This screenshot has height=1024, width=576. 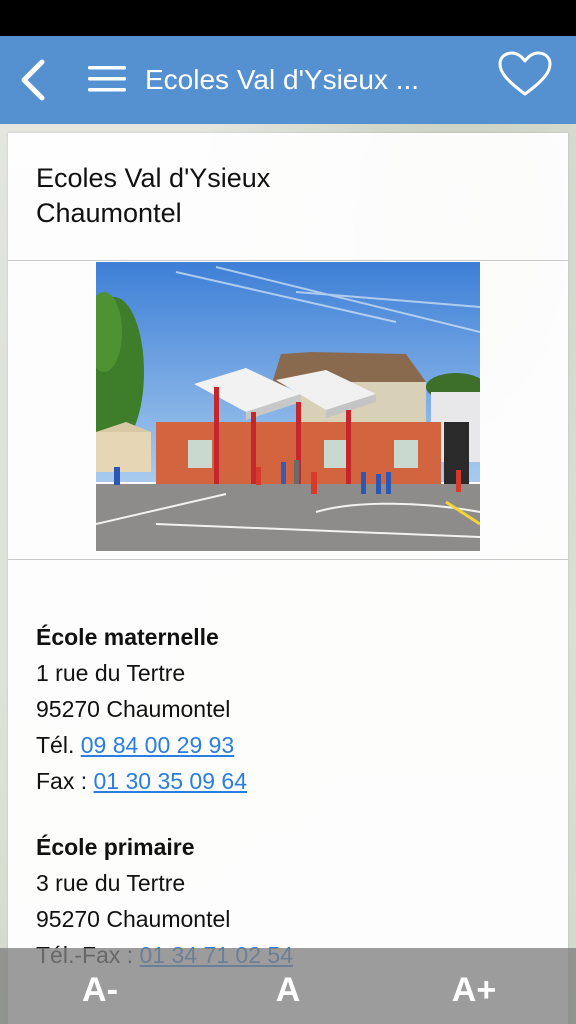 What do you see at coordinates (115, 847) in the screenshot?
I see `primaire-heading: École primaire` at bounding box center [115, 847].